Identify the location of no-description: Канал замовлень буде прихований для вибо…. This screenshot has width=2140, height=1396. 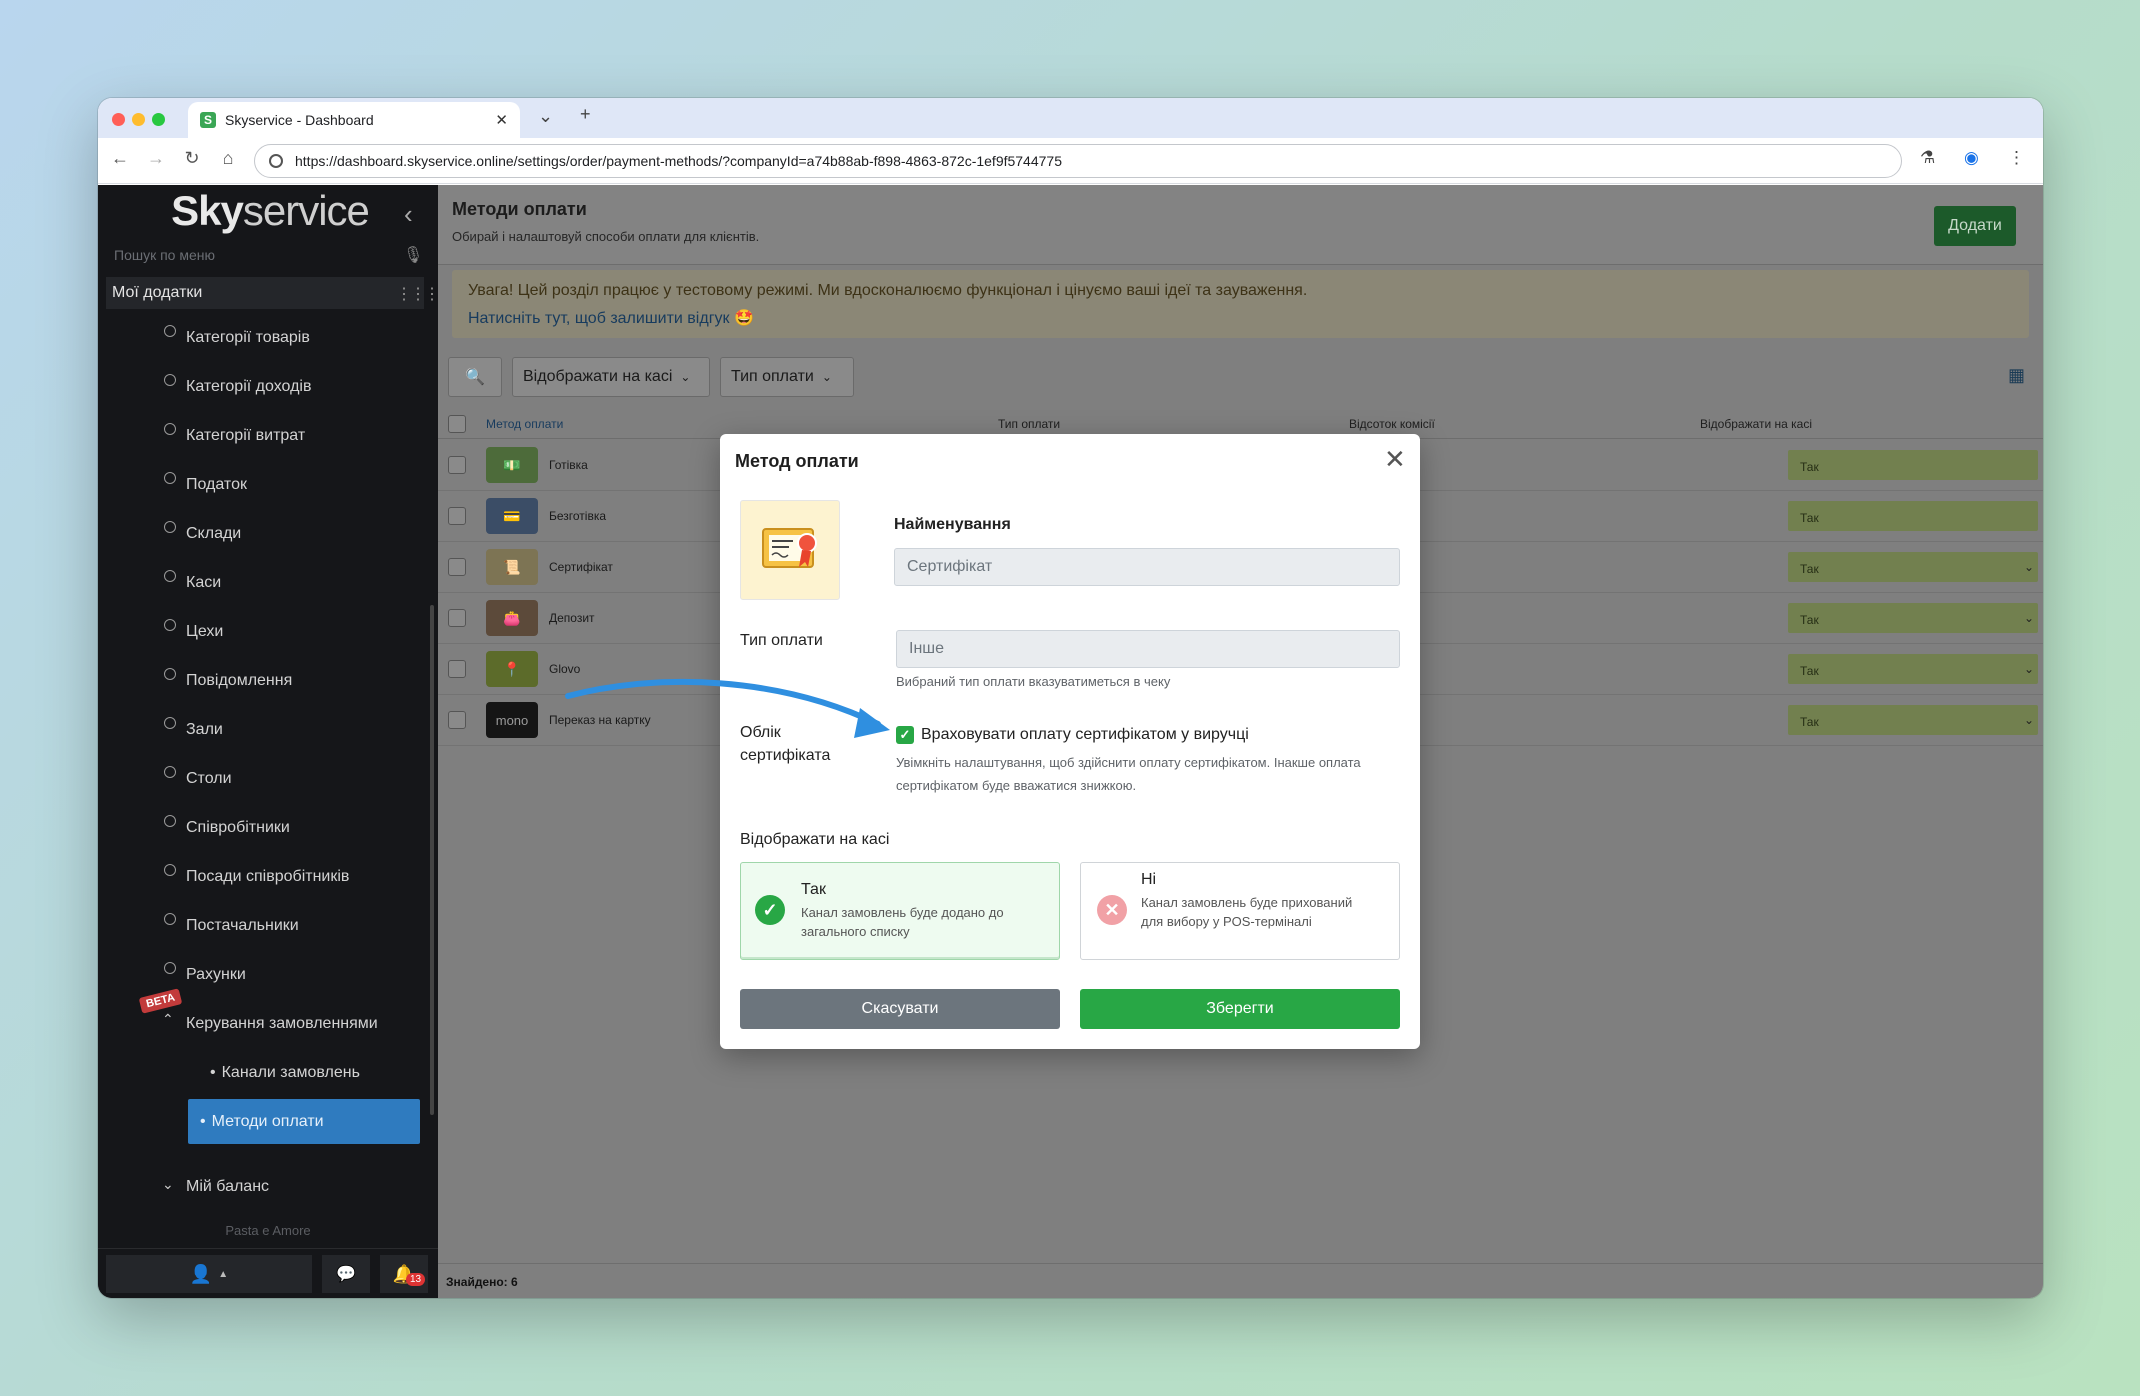
(1247, 912).